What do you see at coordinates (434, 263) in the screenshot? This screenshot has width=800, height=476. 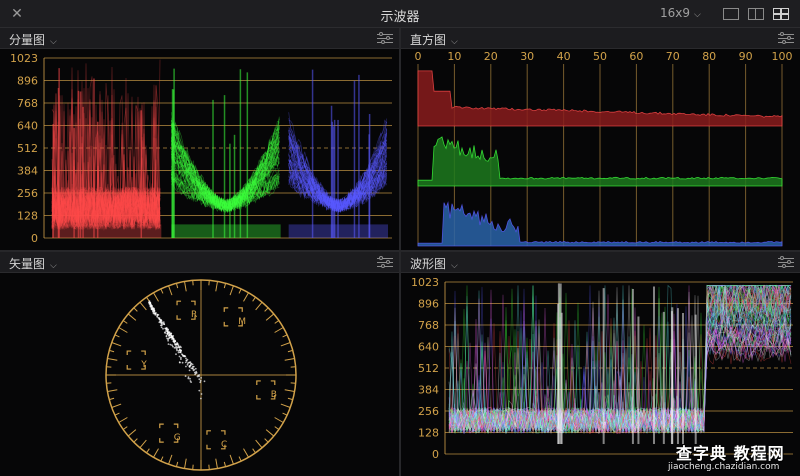 I see `waveform-scope-selector: 波形图 ⌵` at bounding box center [434, 263].